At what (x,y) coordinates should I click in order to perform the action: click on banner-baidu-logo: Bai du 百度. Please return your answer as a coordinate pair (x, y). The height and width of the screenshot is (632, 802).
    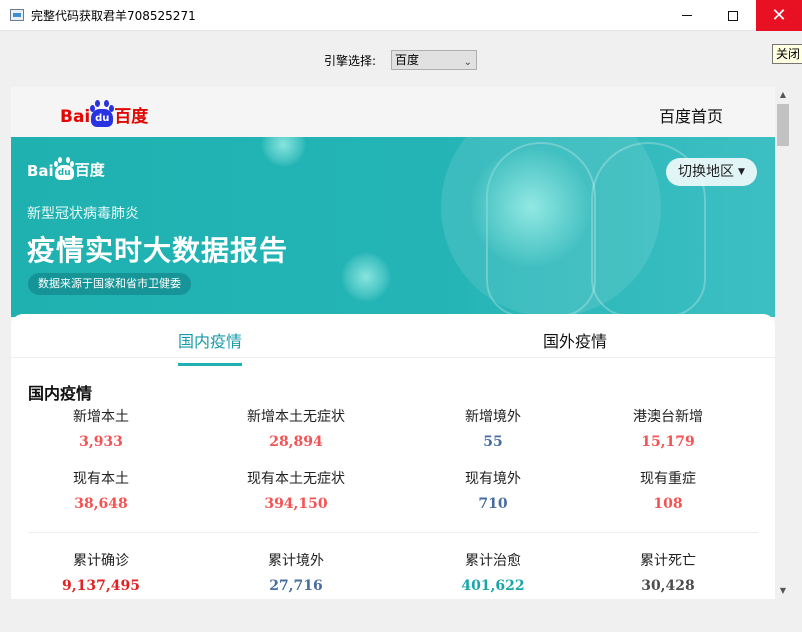
    Looking at the image, I should click on (66, 168).